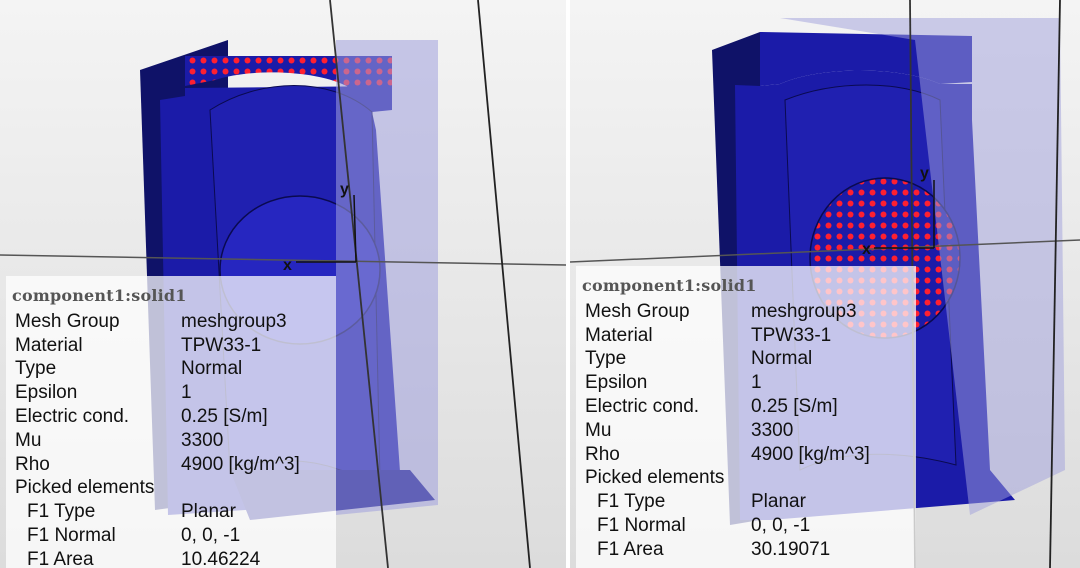 The width and height of the screenshot is (1080, 568). Describe the element at coordinates (171, 558) in the screenshot. I see `picked-row: F1 Area 10.46224` at that location.